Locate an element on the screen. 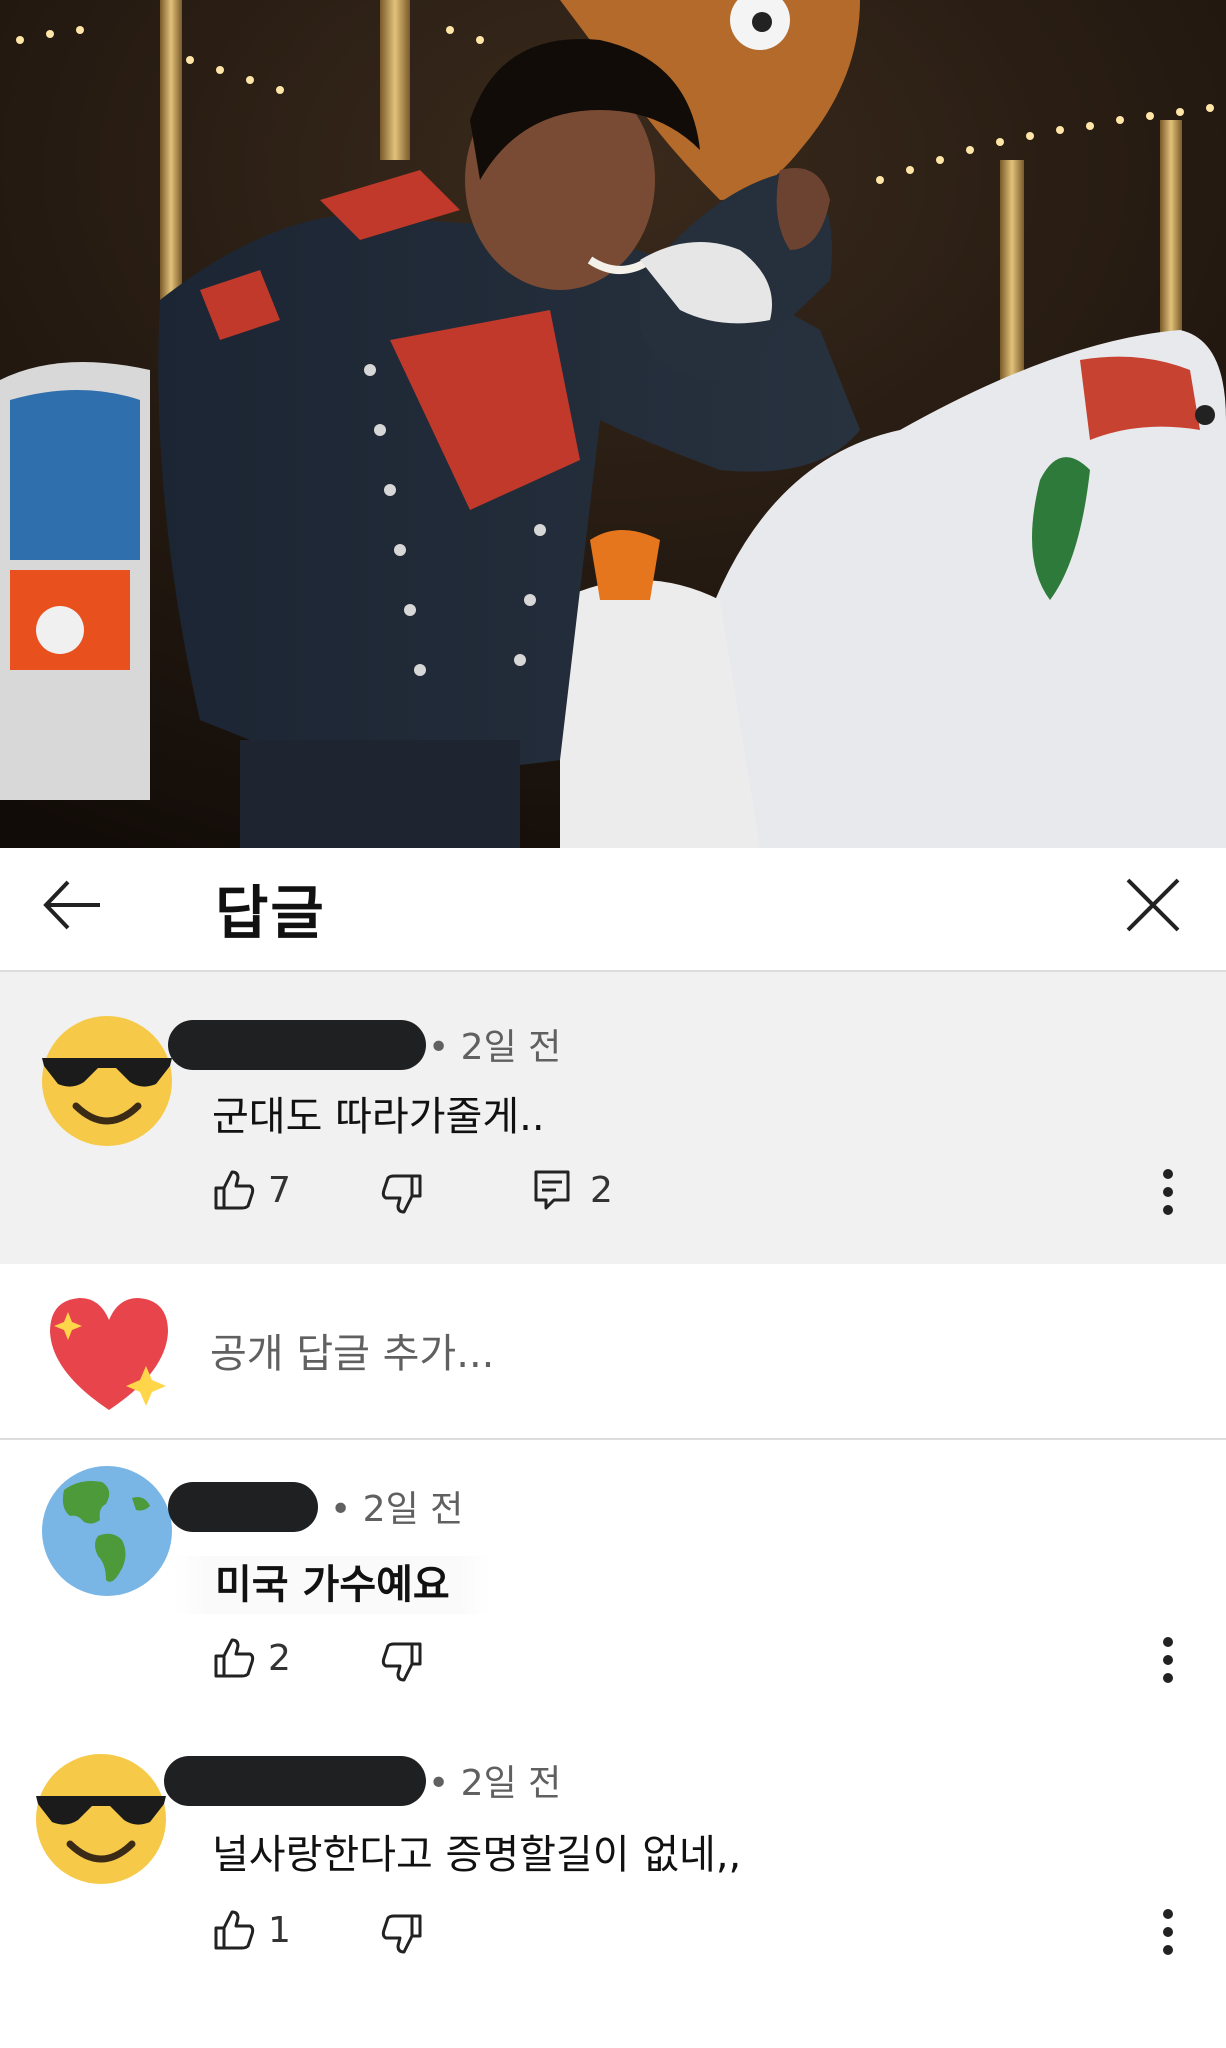 The width and height of the screenshot is (1226, 2048). like-button: 7 is located at coordinates (251, 1190).